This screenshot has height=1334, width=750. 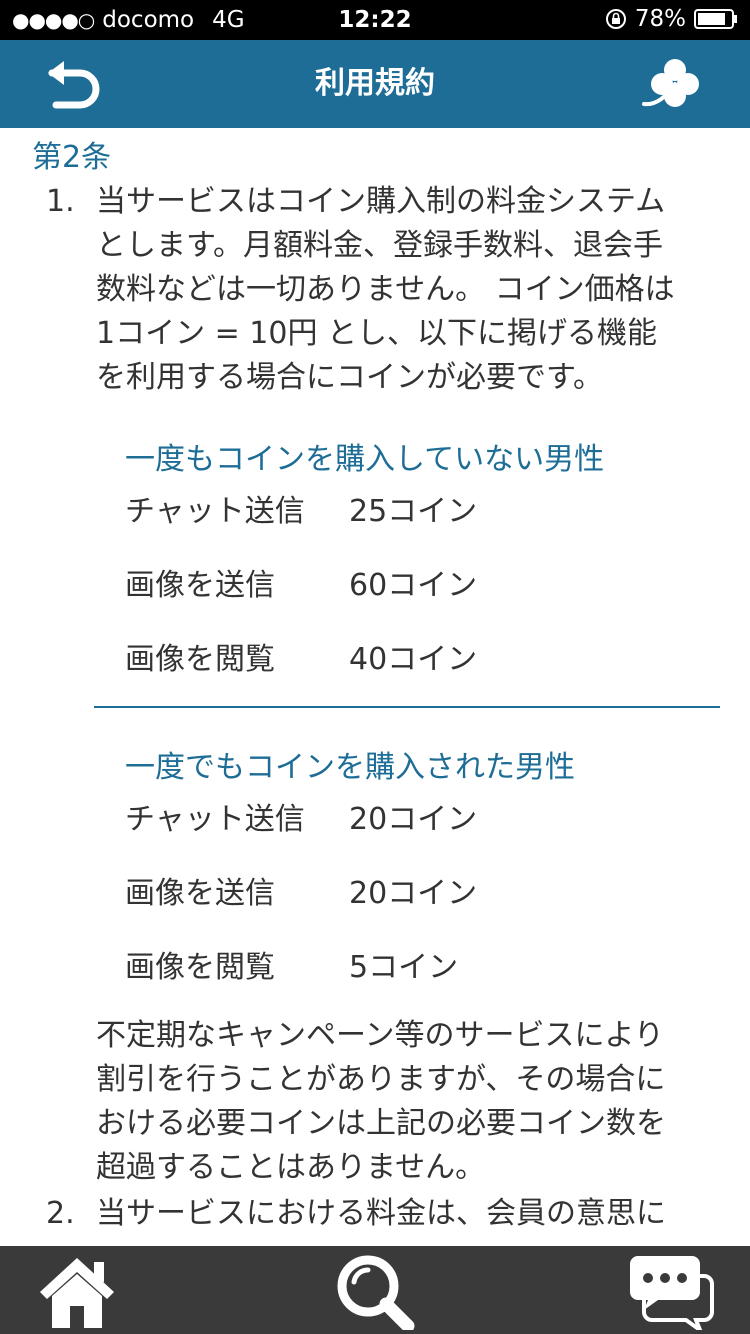 What do you see at coordinates (404, 967) in the screenshot?
I see `price-value: 5コイン` at bounding box center [404, 967].